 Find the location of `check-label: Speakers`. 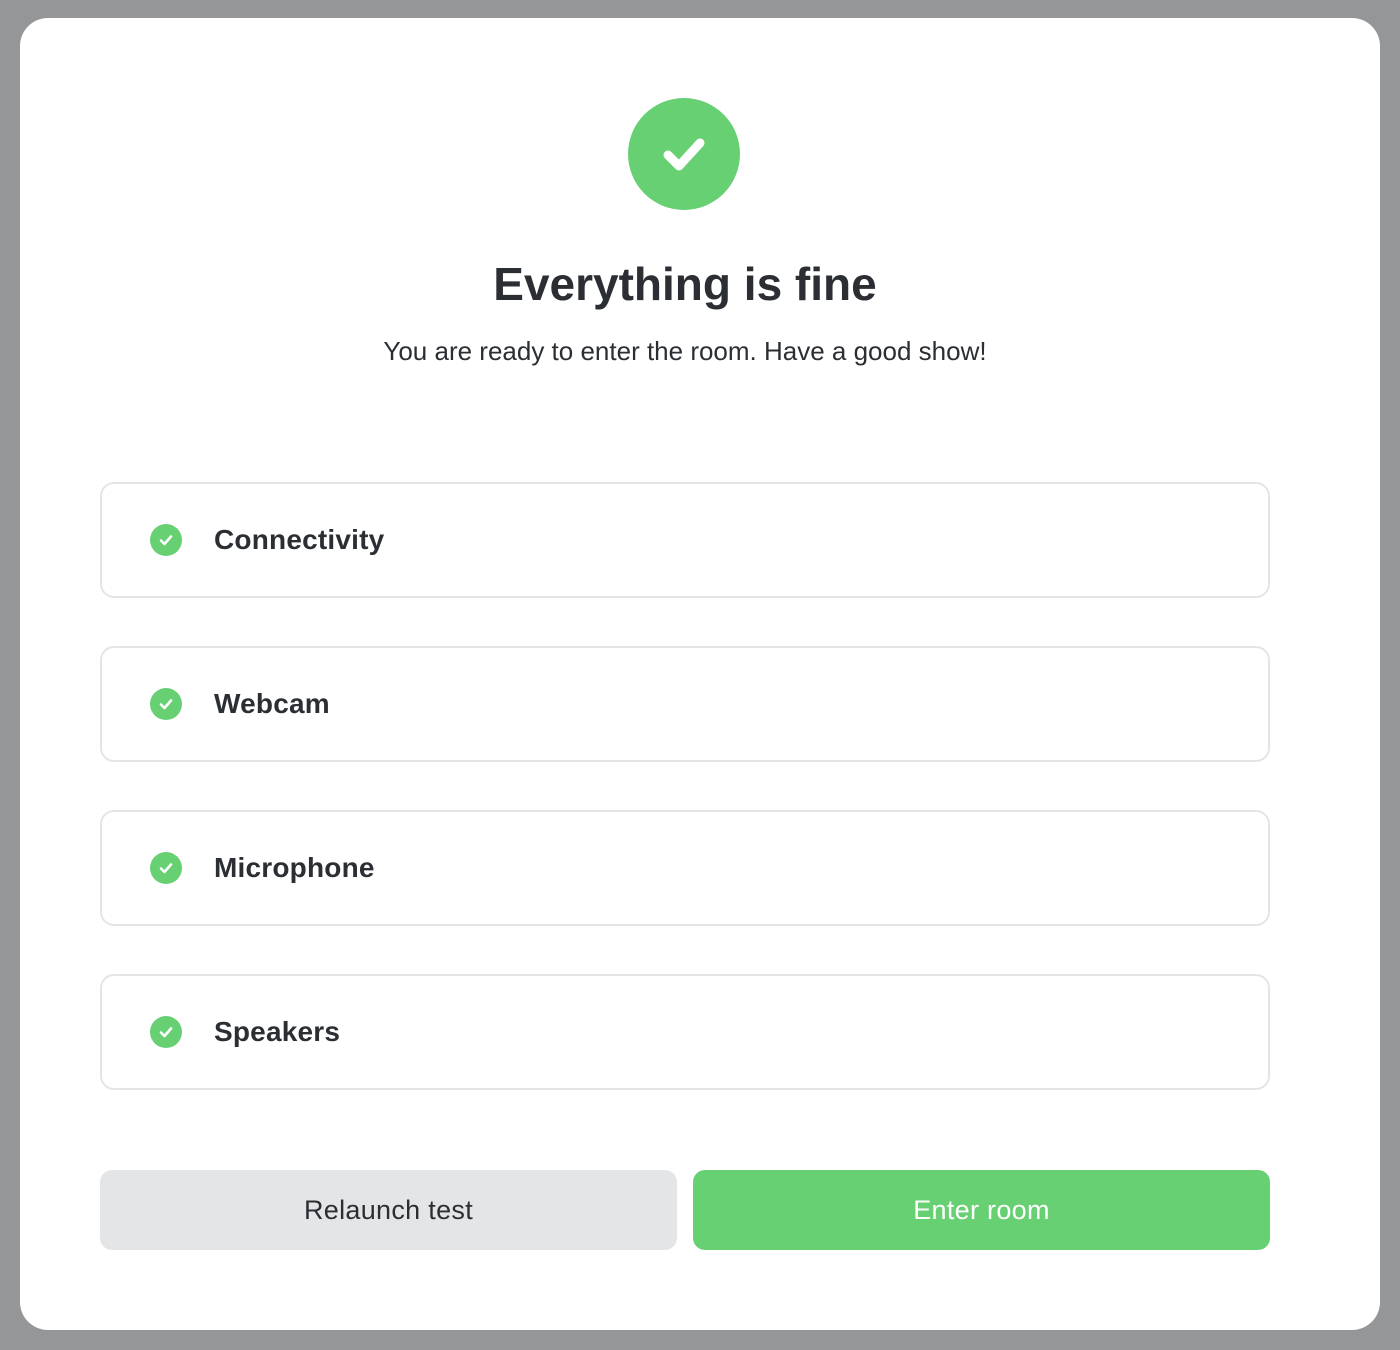

check-label: Speakers is located at coordinates (277, 1031).